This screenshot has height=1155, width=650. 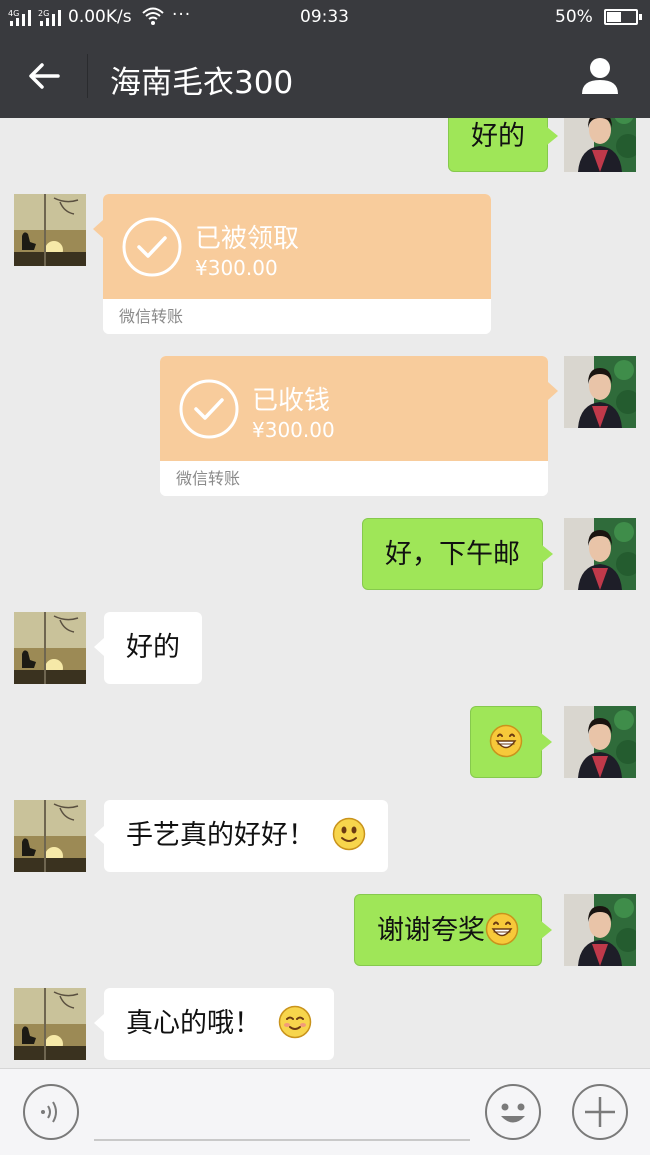 I want to click on transfer-card-incoming: 已被领取 ¥300.00 微信转账, so click(x=297, y=264).